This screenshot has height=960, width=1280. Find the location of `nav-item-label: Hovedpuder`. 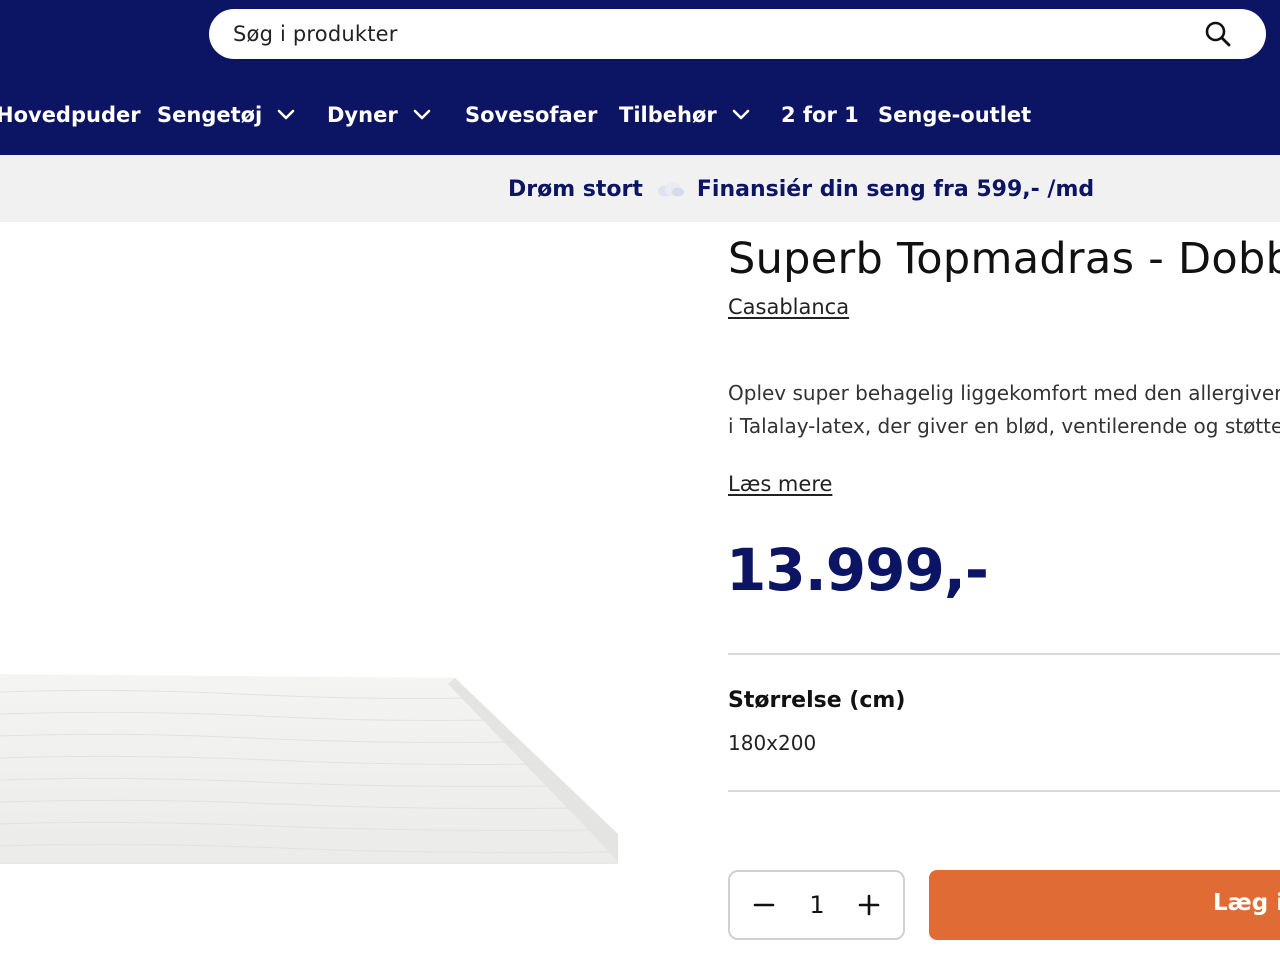

nav-item-label: Hovedpuder is located at coordinates (70, 115).